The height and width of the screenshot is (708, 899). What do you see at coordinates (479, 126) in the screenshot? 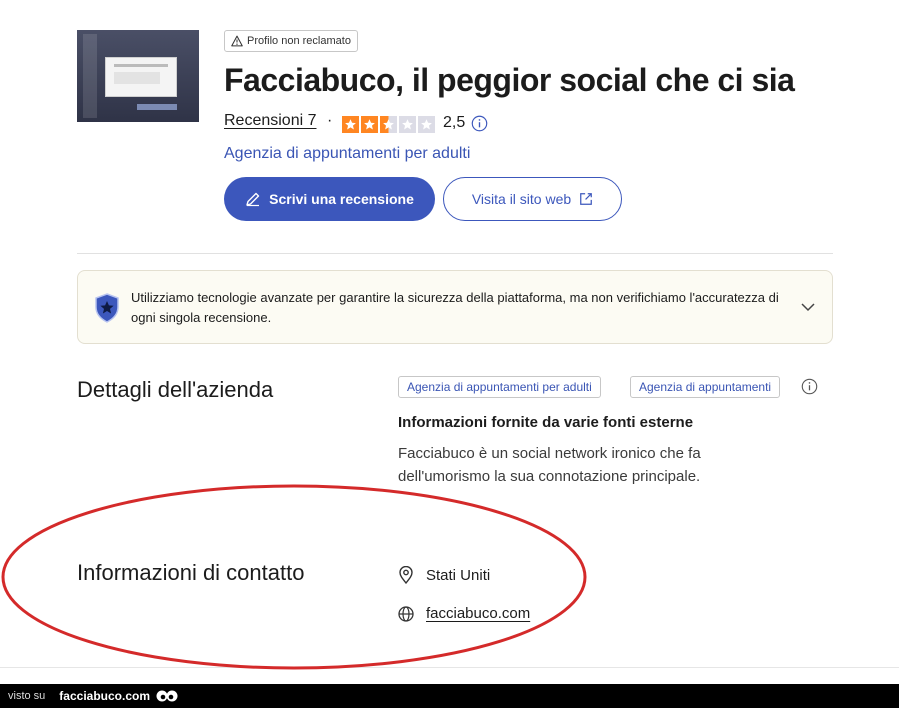
I see `rating-info-icon` at bounding box center [479, 126].